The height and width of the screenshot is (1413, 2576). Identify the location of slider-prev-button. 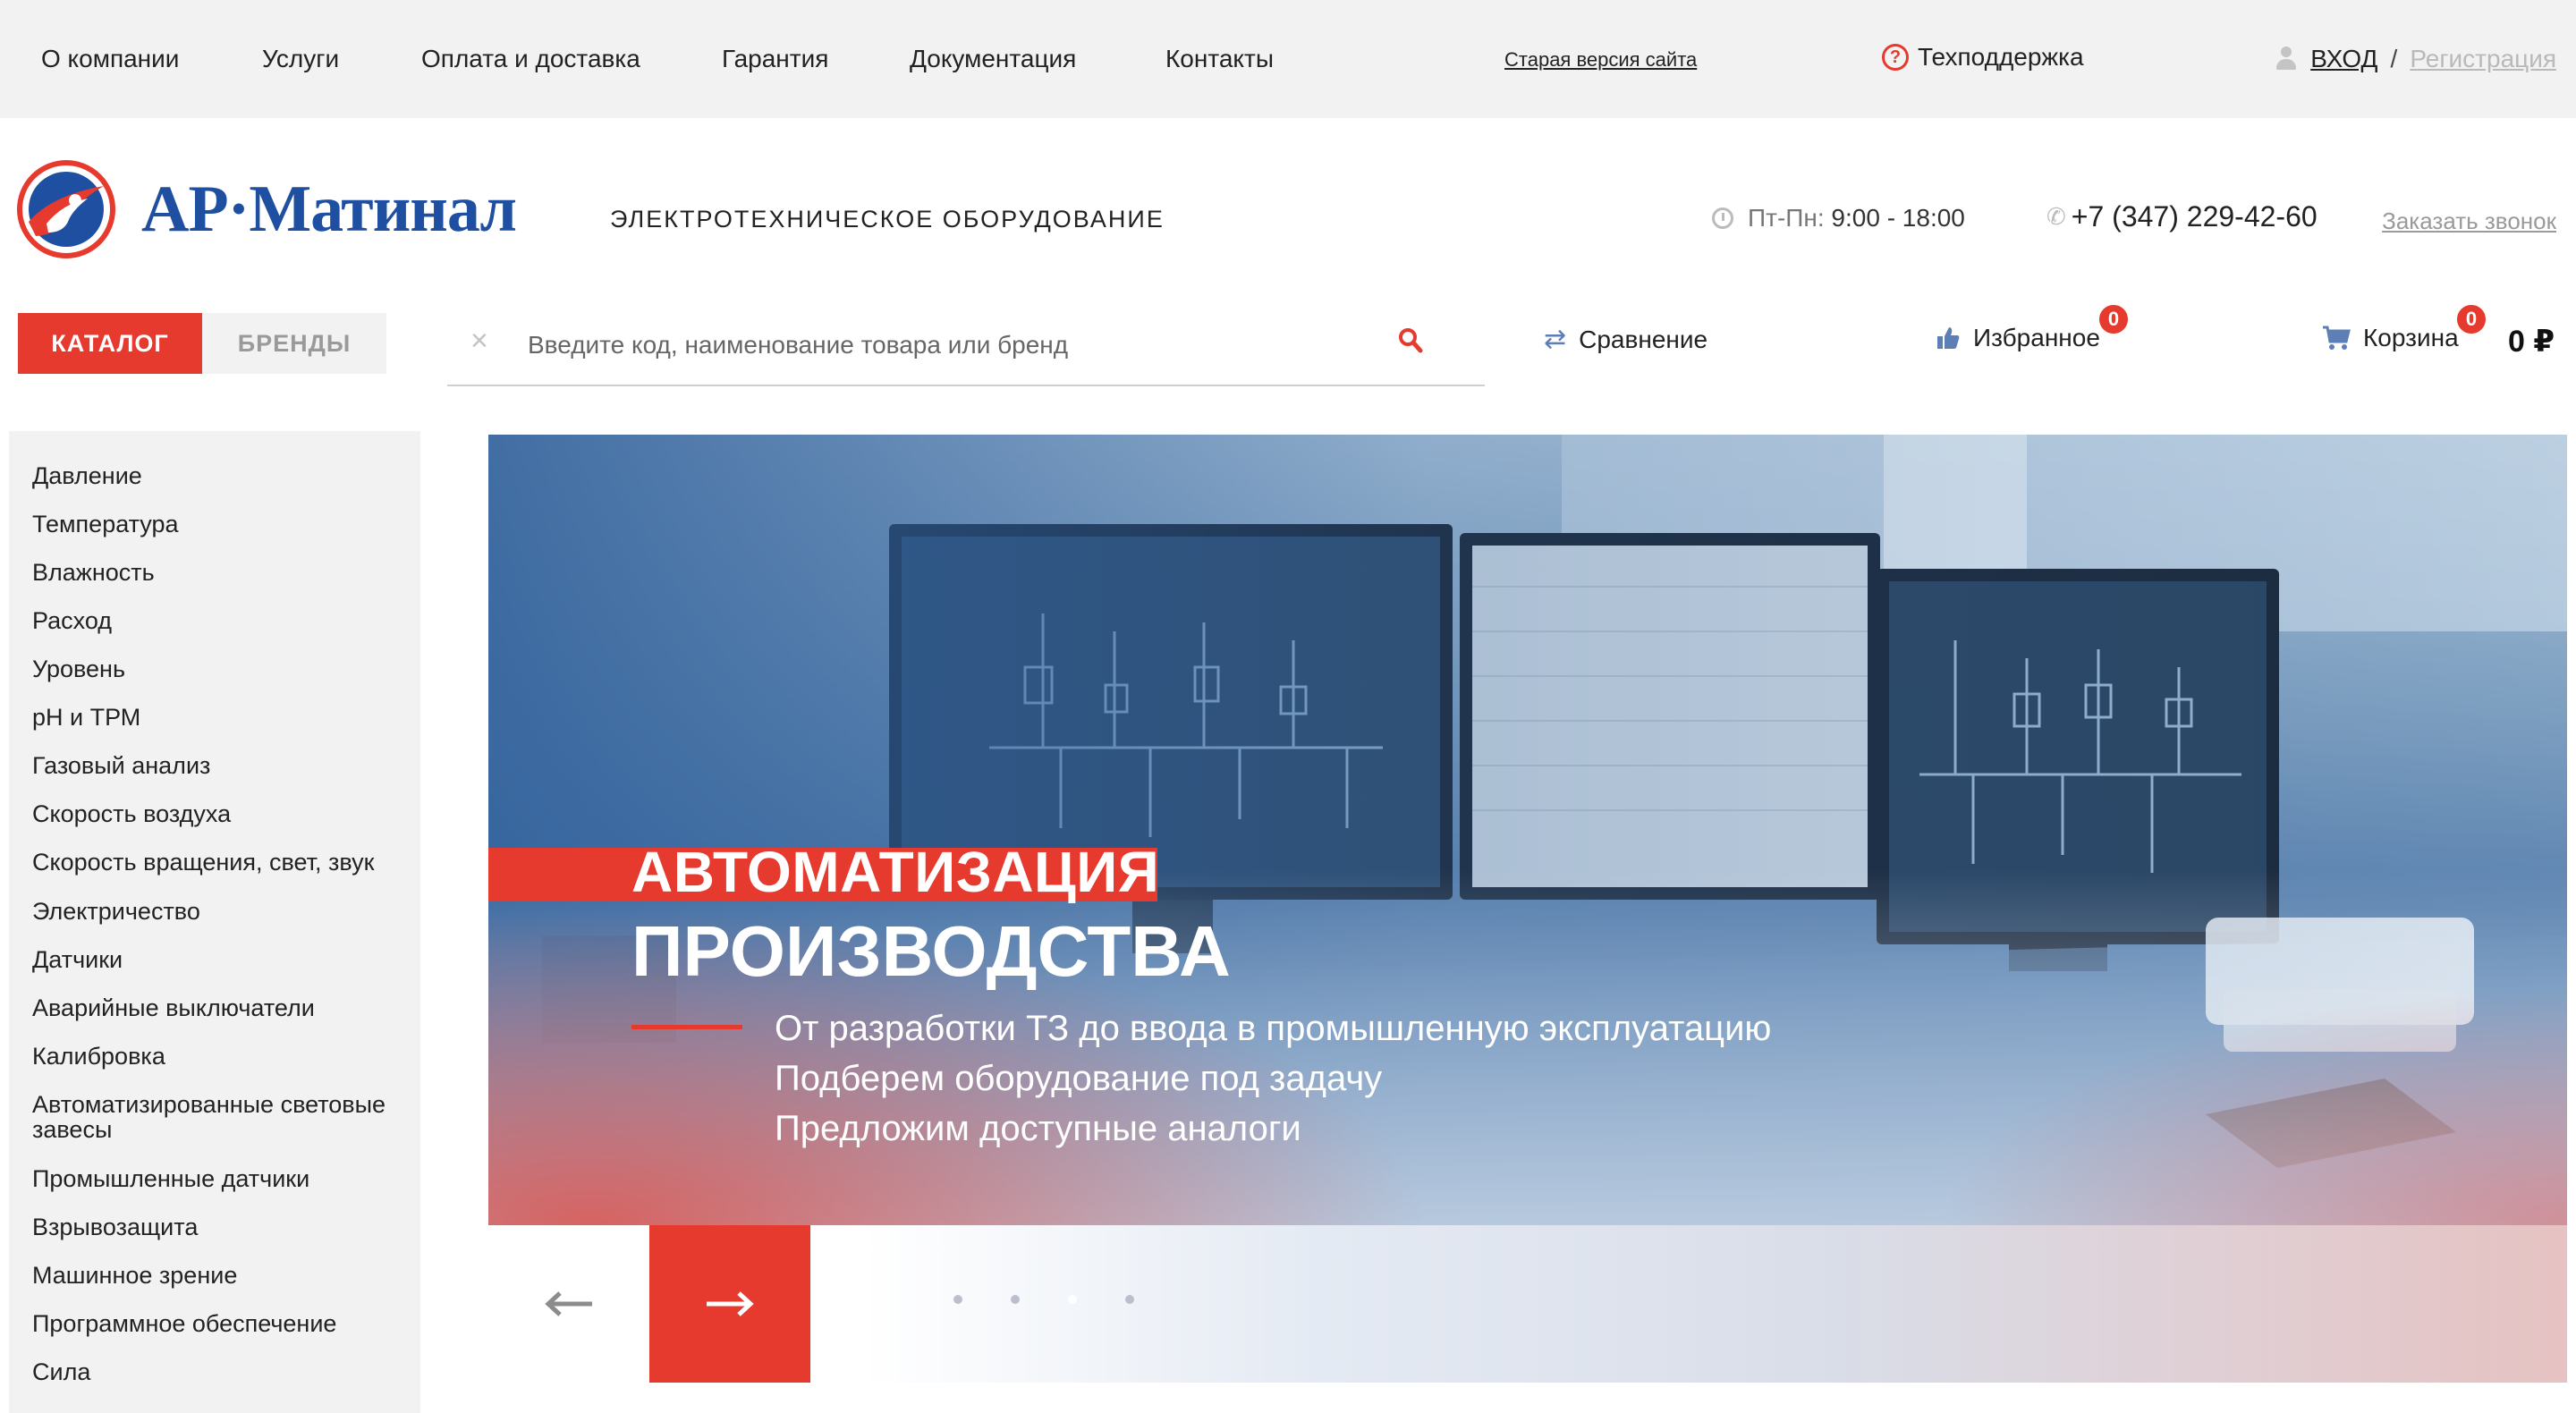
(568, 1304).